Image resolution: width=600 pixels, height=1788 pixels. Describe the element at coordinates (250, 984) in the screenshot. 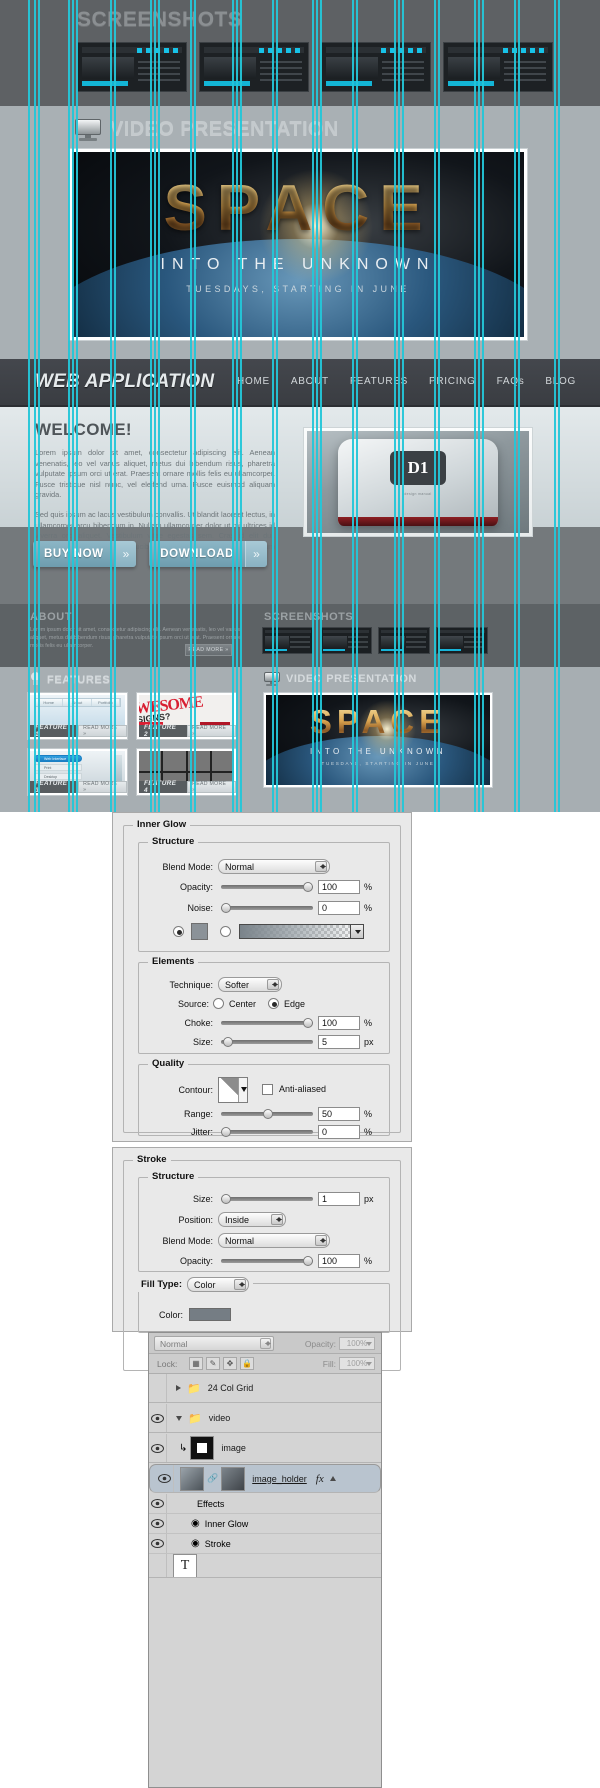

I see `ig-technique-select: Softer` at that location.